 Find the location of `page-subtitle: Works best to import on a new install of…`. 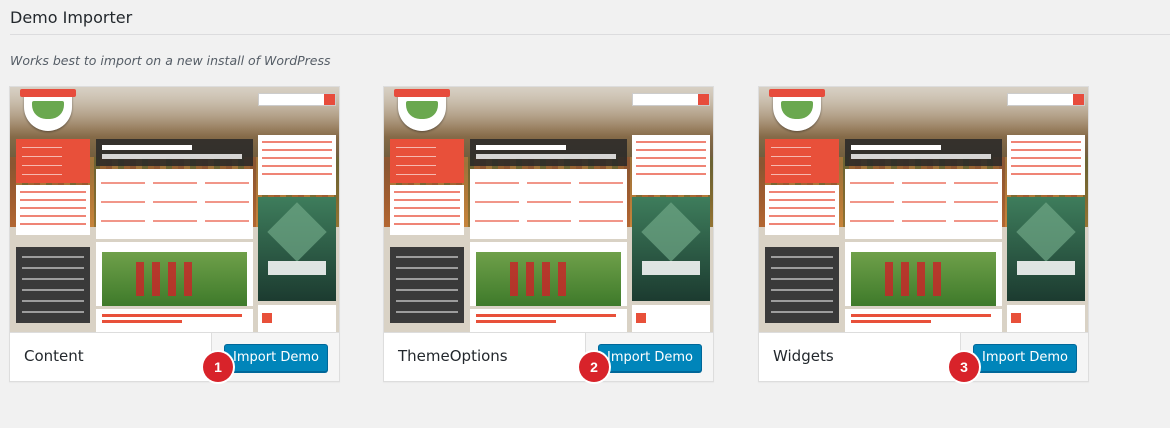

page-subtitle: Works best to import on a new install of… is located at coordinates (170, 60).